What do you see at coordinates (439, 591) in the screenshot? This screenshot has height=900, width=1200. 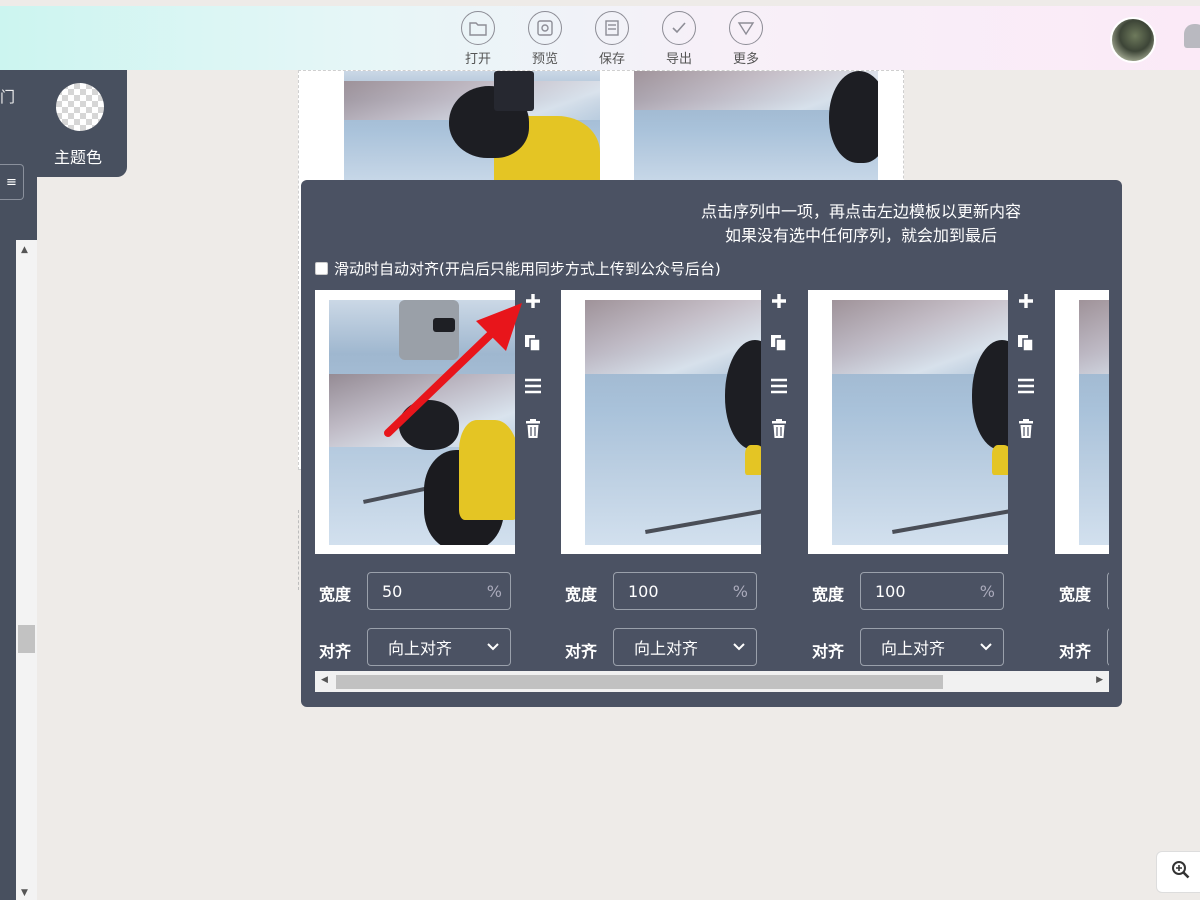 I see `width-input: 50 %` at bounding box center [439, 591].